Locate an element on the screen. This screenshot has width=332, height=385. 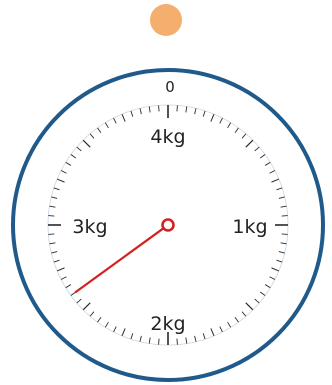
needle-hub is located at coordinates (168, 225).